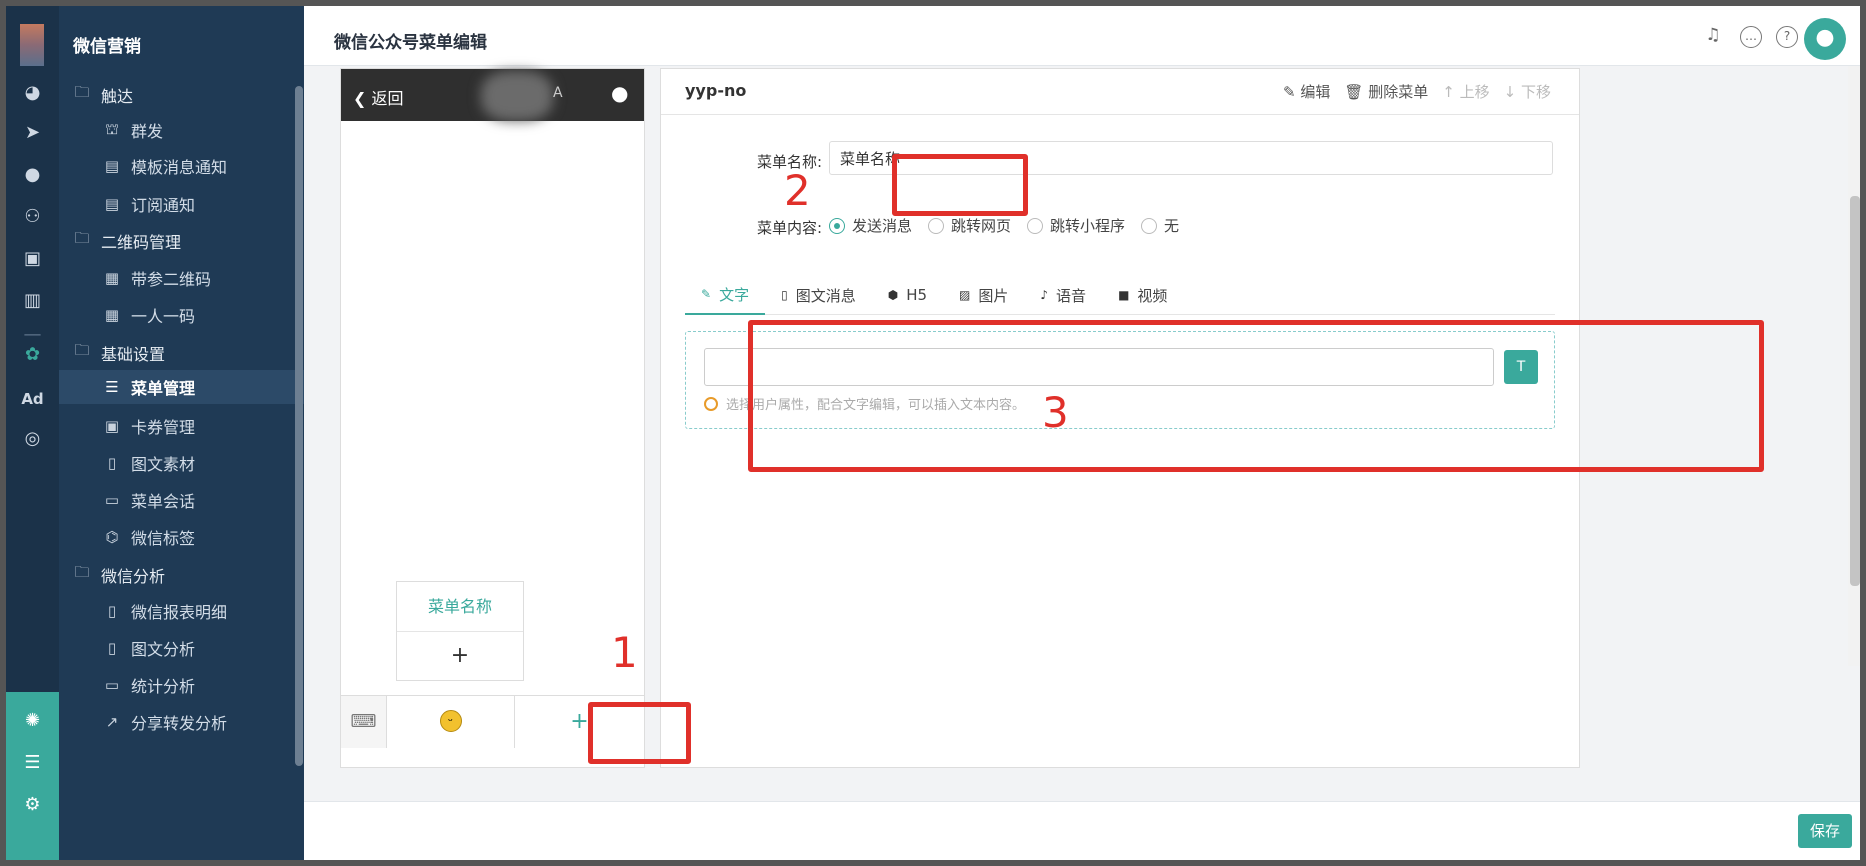 This screenshot has height=866, width=1866. What do you see at coordinates (127, 240) in the screenshot?
I see `sidebar-group-qrcode: 🗀 二维码管理` at bounding box center [127, 240].